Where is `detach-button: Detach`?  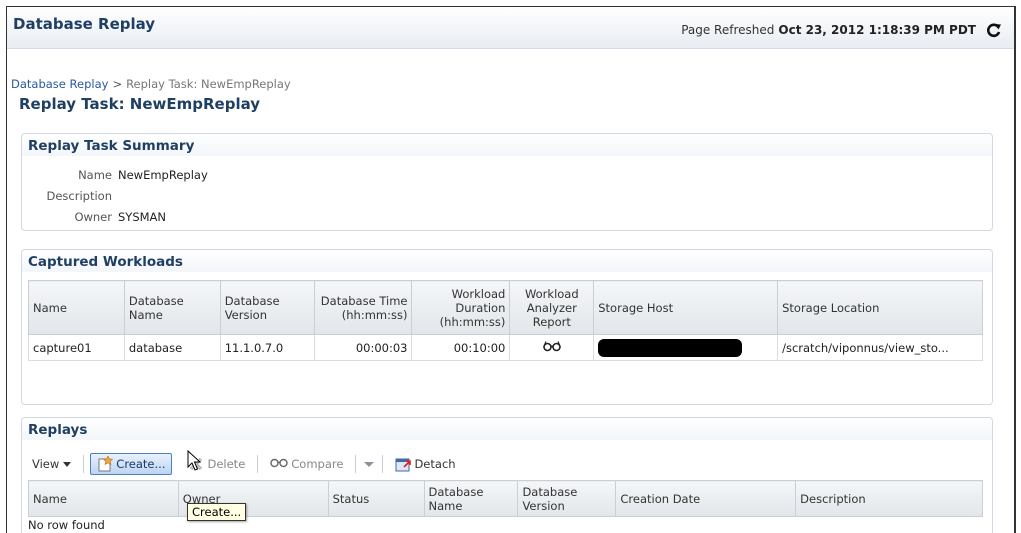
detach-button: Detach is located at coordinates (425, 464).